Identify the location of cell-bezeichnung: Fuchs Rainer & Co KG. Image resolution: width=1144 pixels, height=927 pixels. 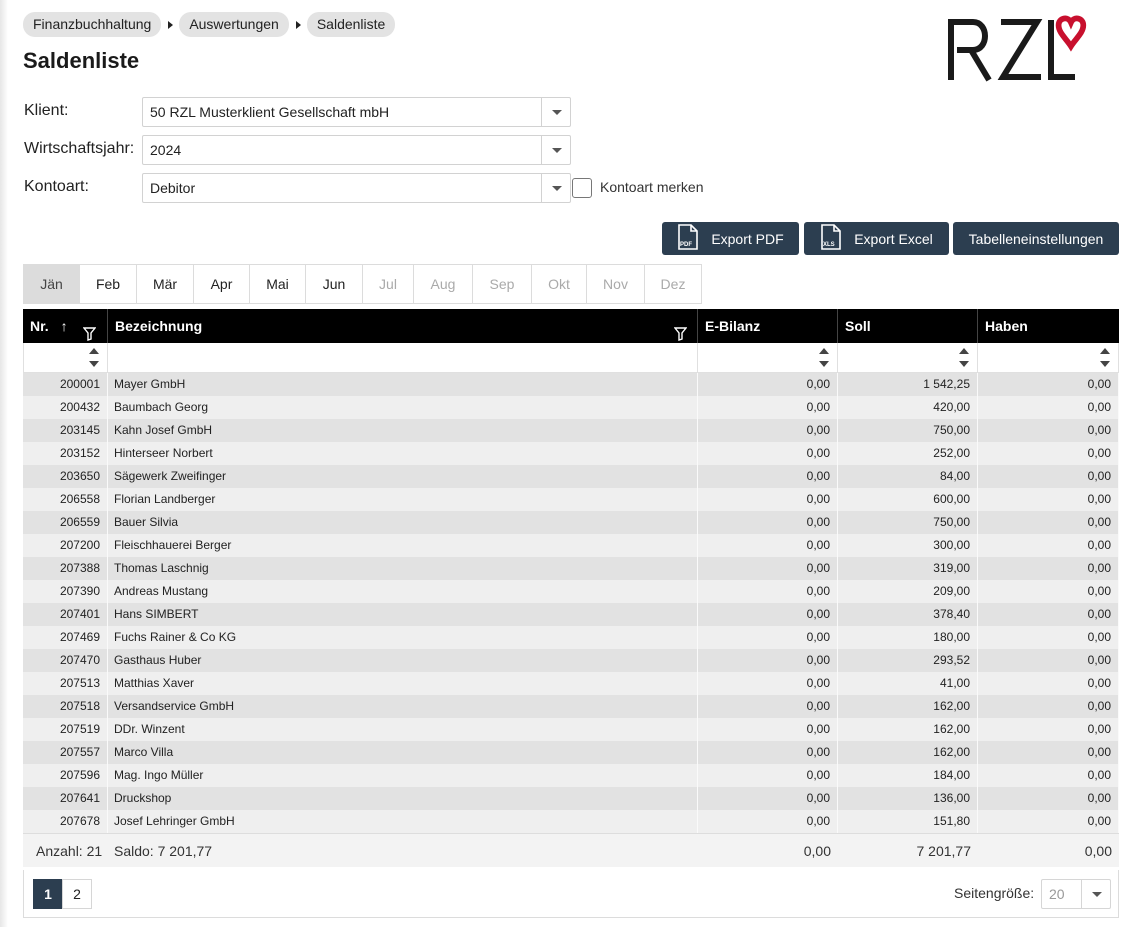
(403, 637).